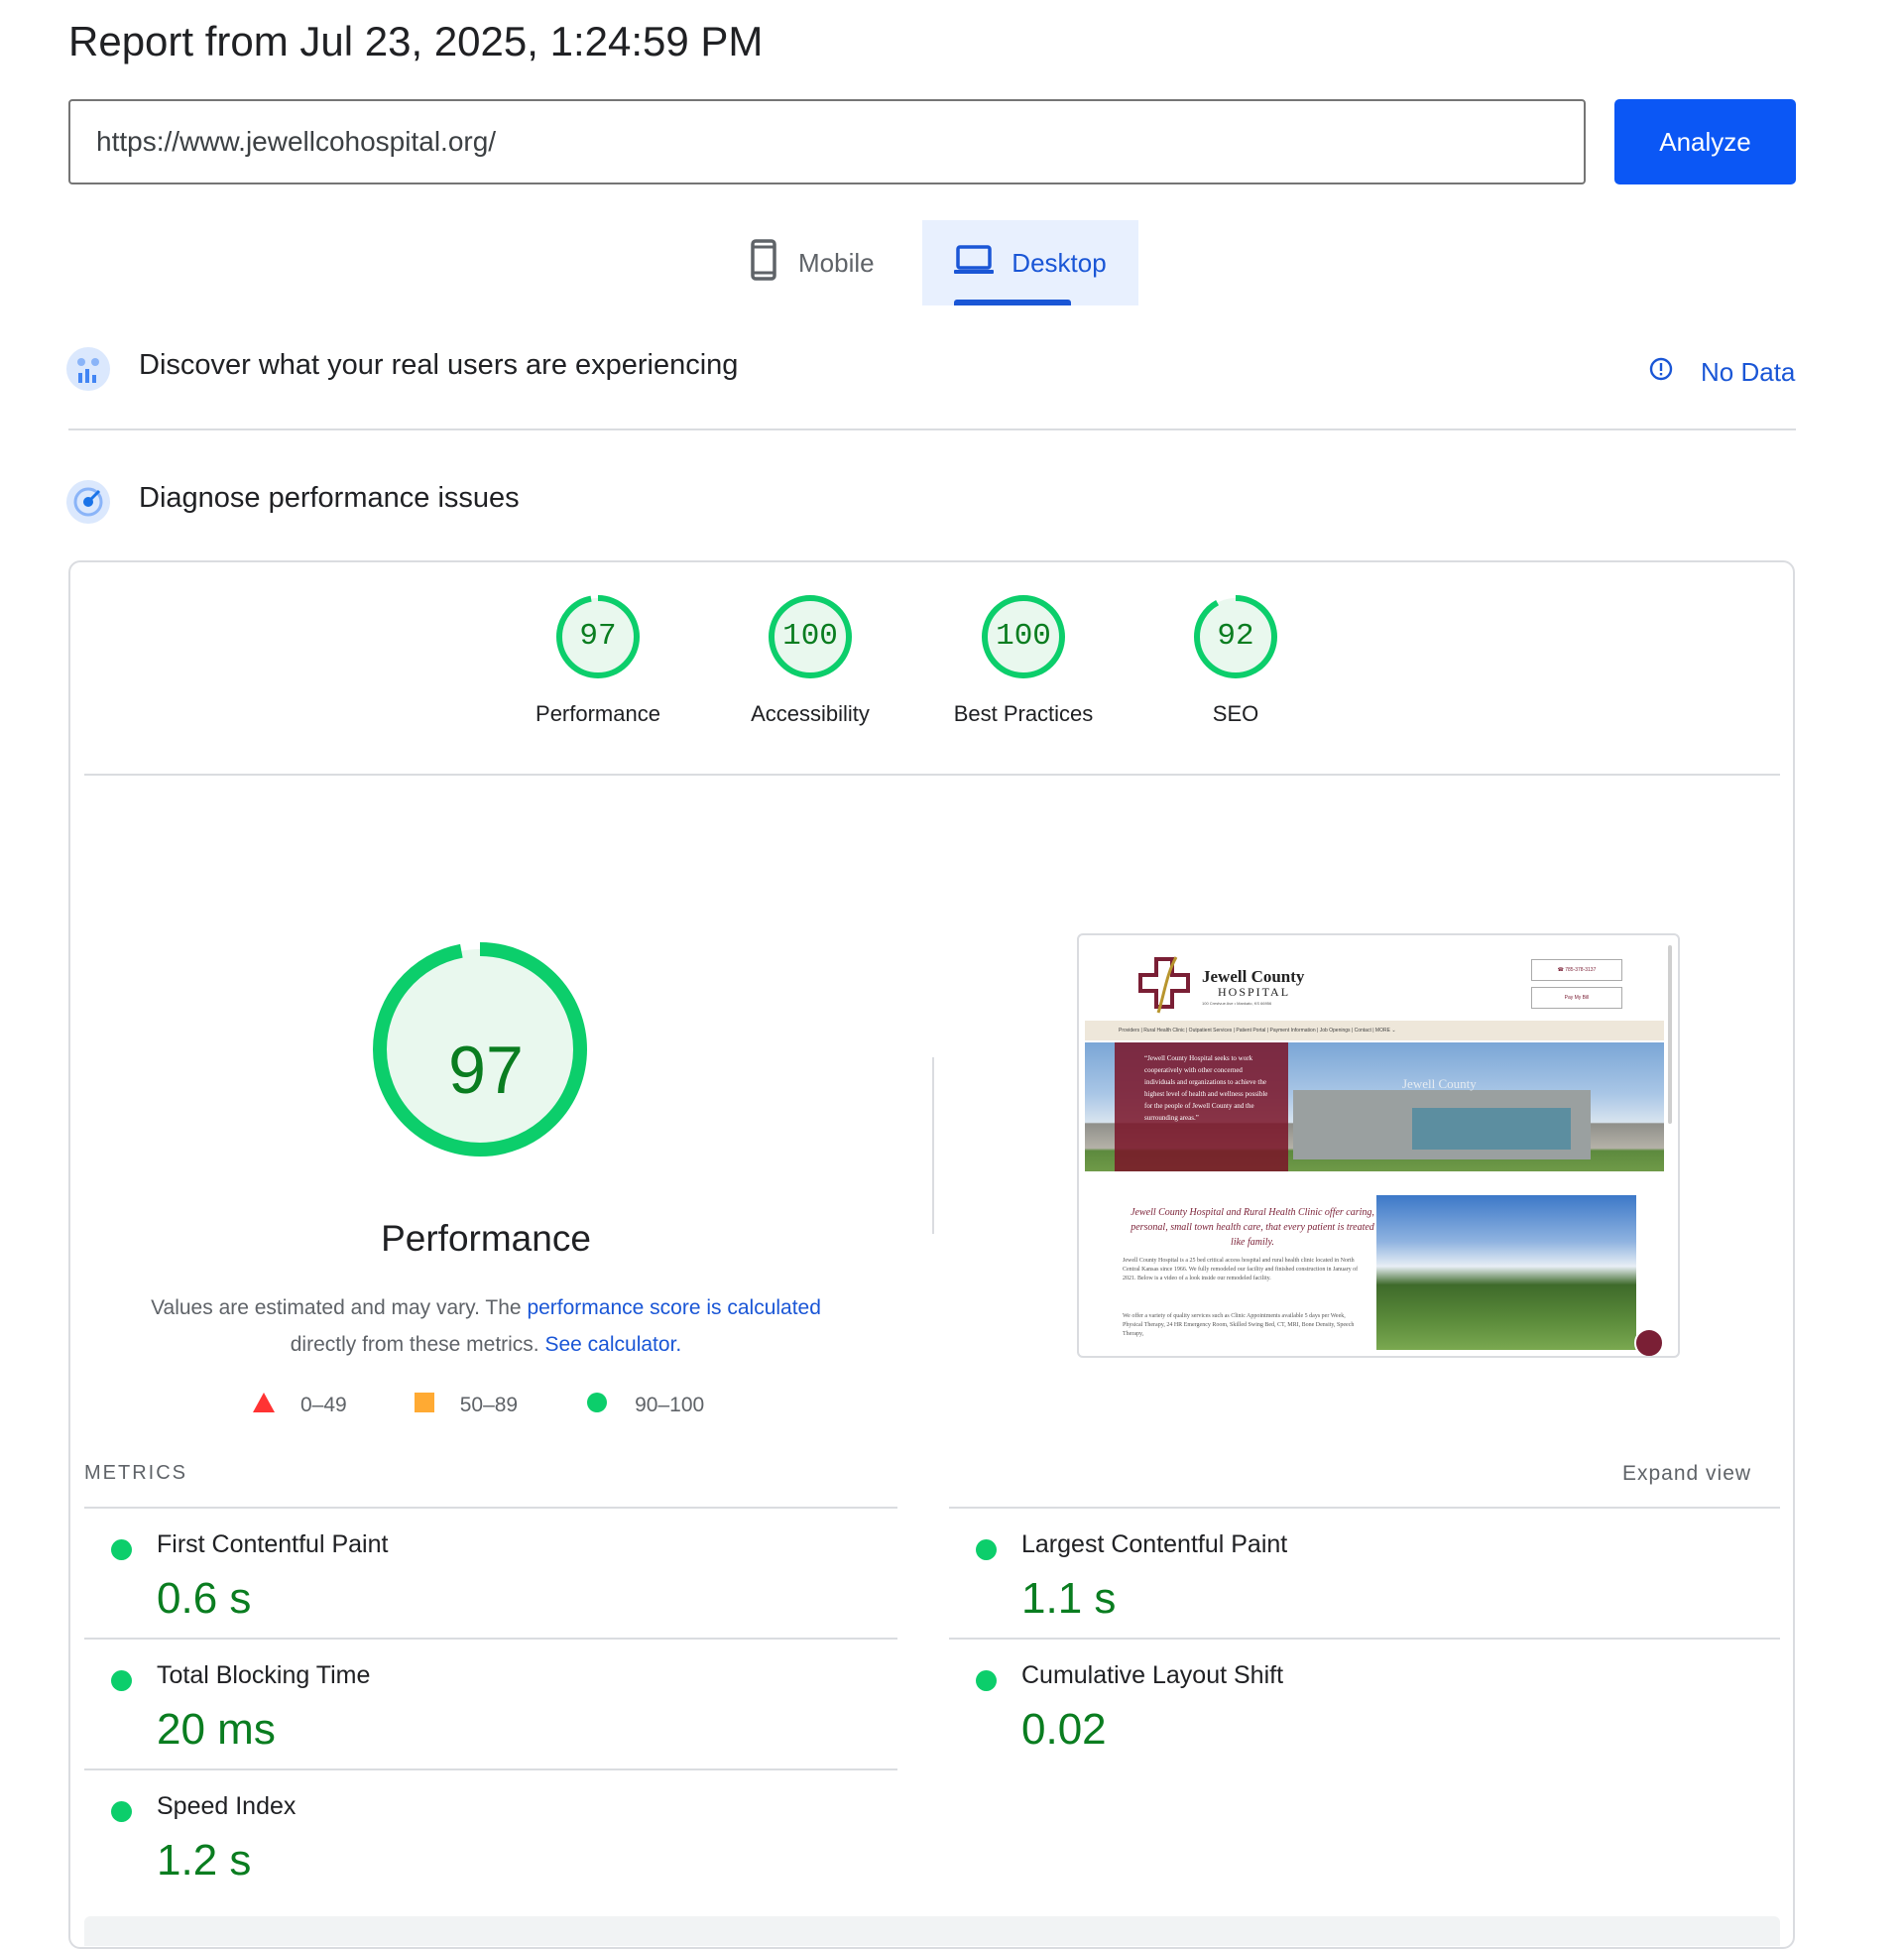  Describe the element at coordinates (417, 1345) in the screenshot. I see `explain-text-2: directly from these metrics.` at that location.